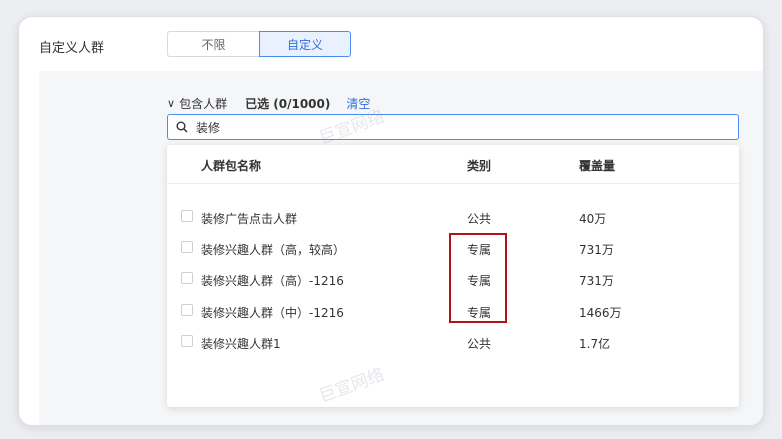 This screenshot has height=439, width=782. I want to click on table-header: 人群包名称 类别 覆盖量, so click(453, 164).